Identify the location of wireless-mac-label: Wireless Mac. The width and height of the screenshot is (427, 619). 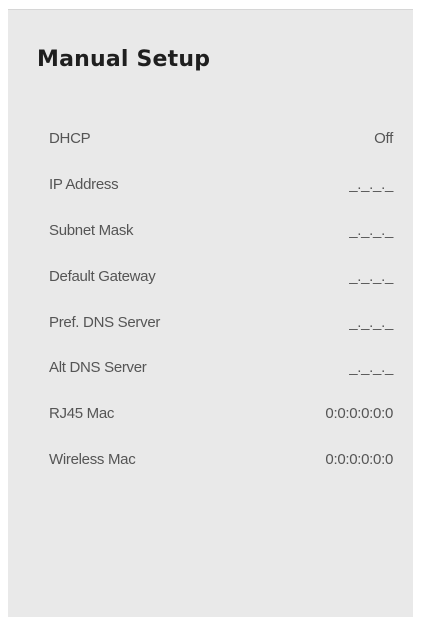
(92, 459).